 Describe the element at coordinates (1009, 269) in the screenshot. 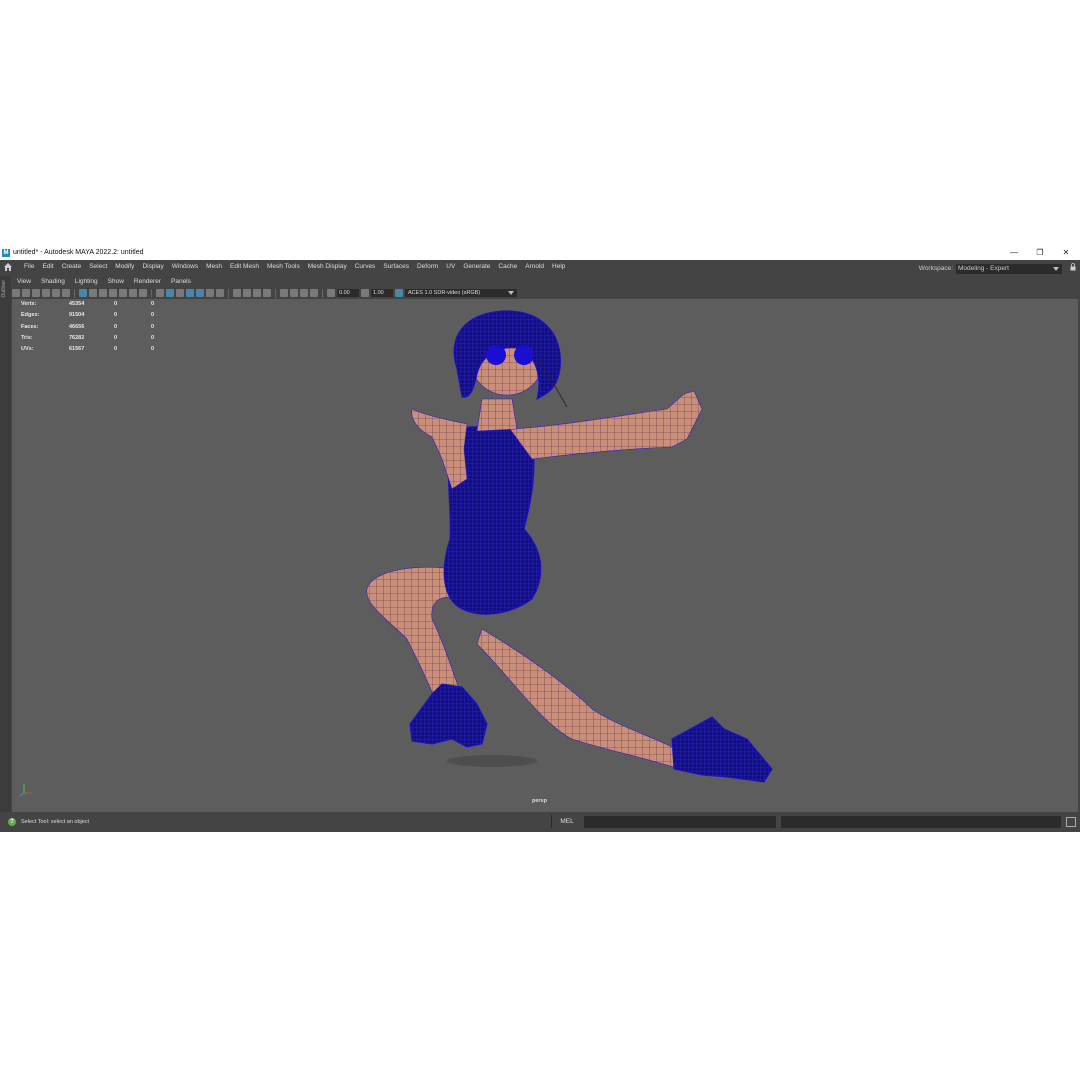

I see `workspace-dropdown: Modeling - Expert` at that location.